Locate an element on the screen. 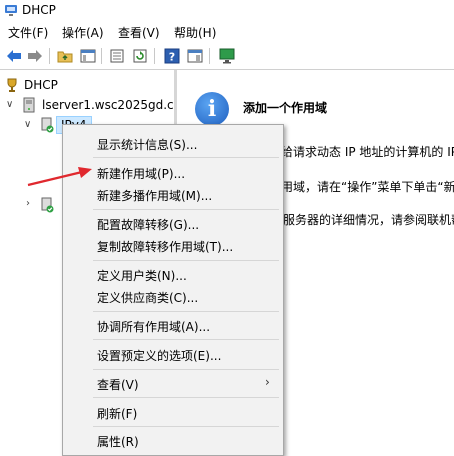 The width and height of the screenshot is (454, 456). menu-item-refresh: 刷新(F) is located at coordinates (117, 413).